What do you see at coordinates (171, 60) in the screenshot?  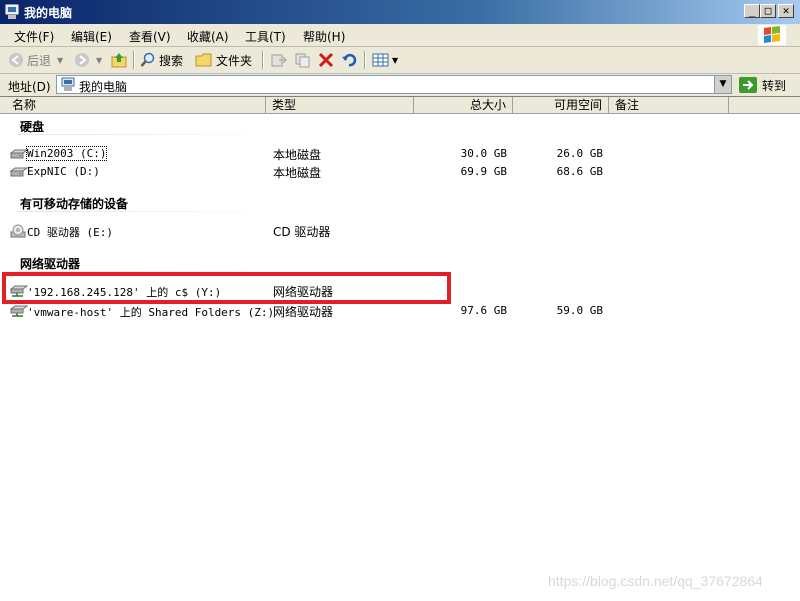 I see `search-label: 搜索` at bounding box center [171, 60].